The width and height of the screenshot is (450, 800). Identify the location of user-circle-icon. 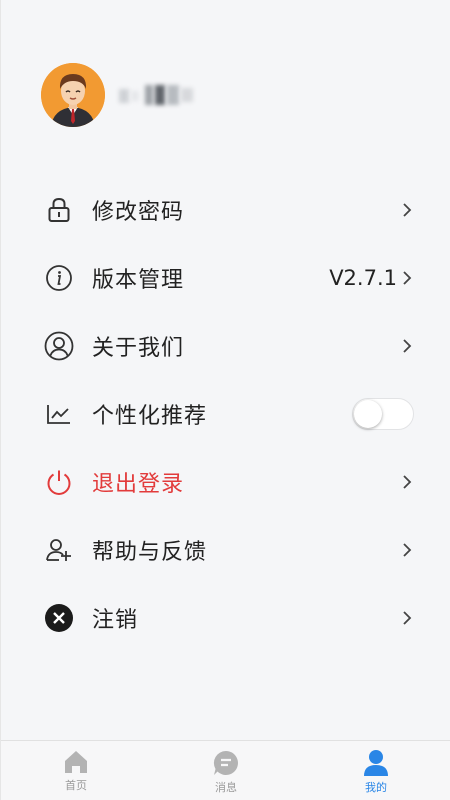
(59, 346).